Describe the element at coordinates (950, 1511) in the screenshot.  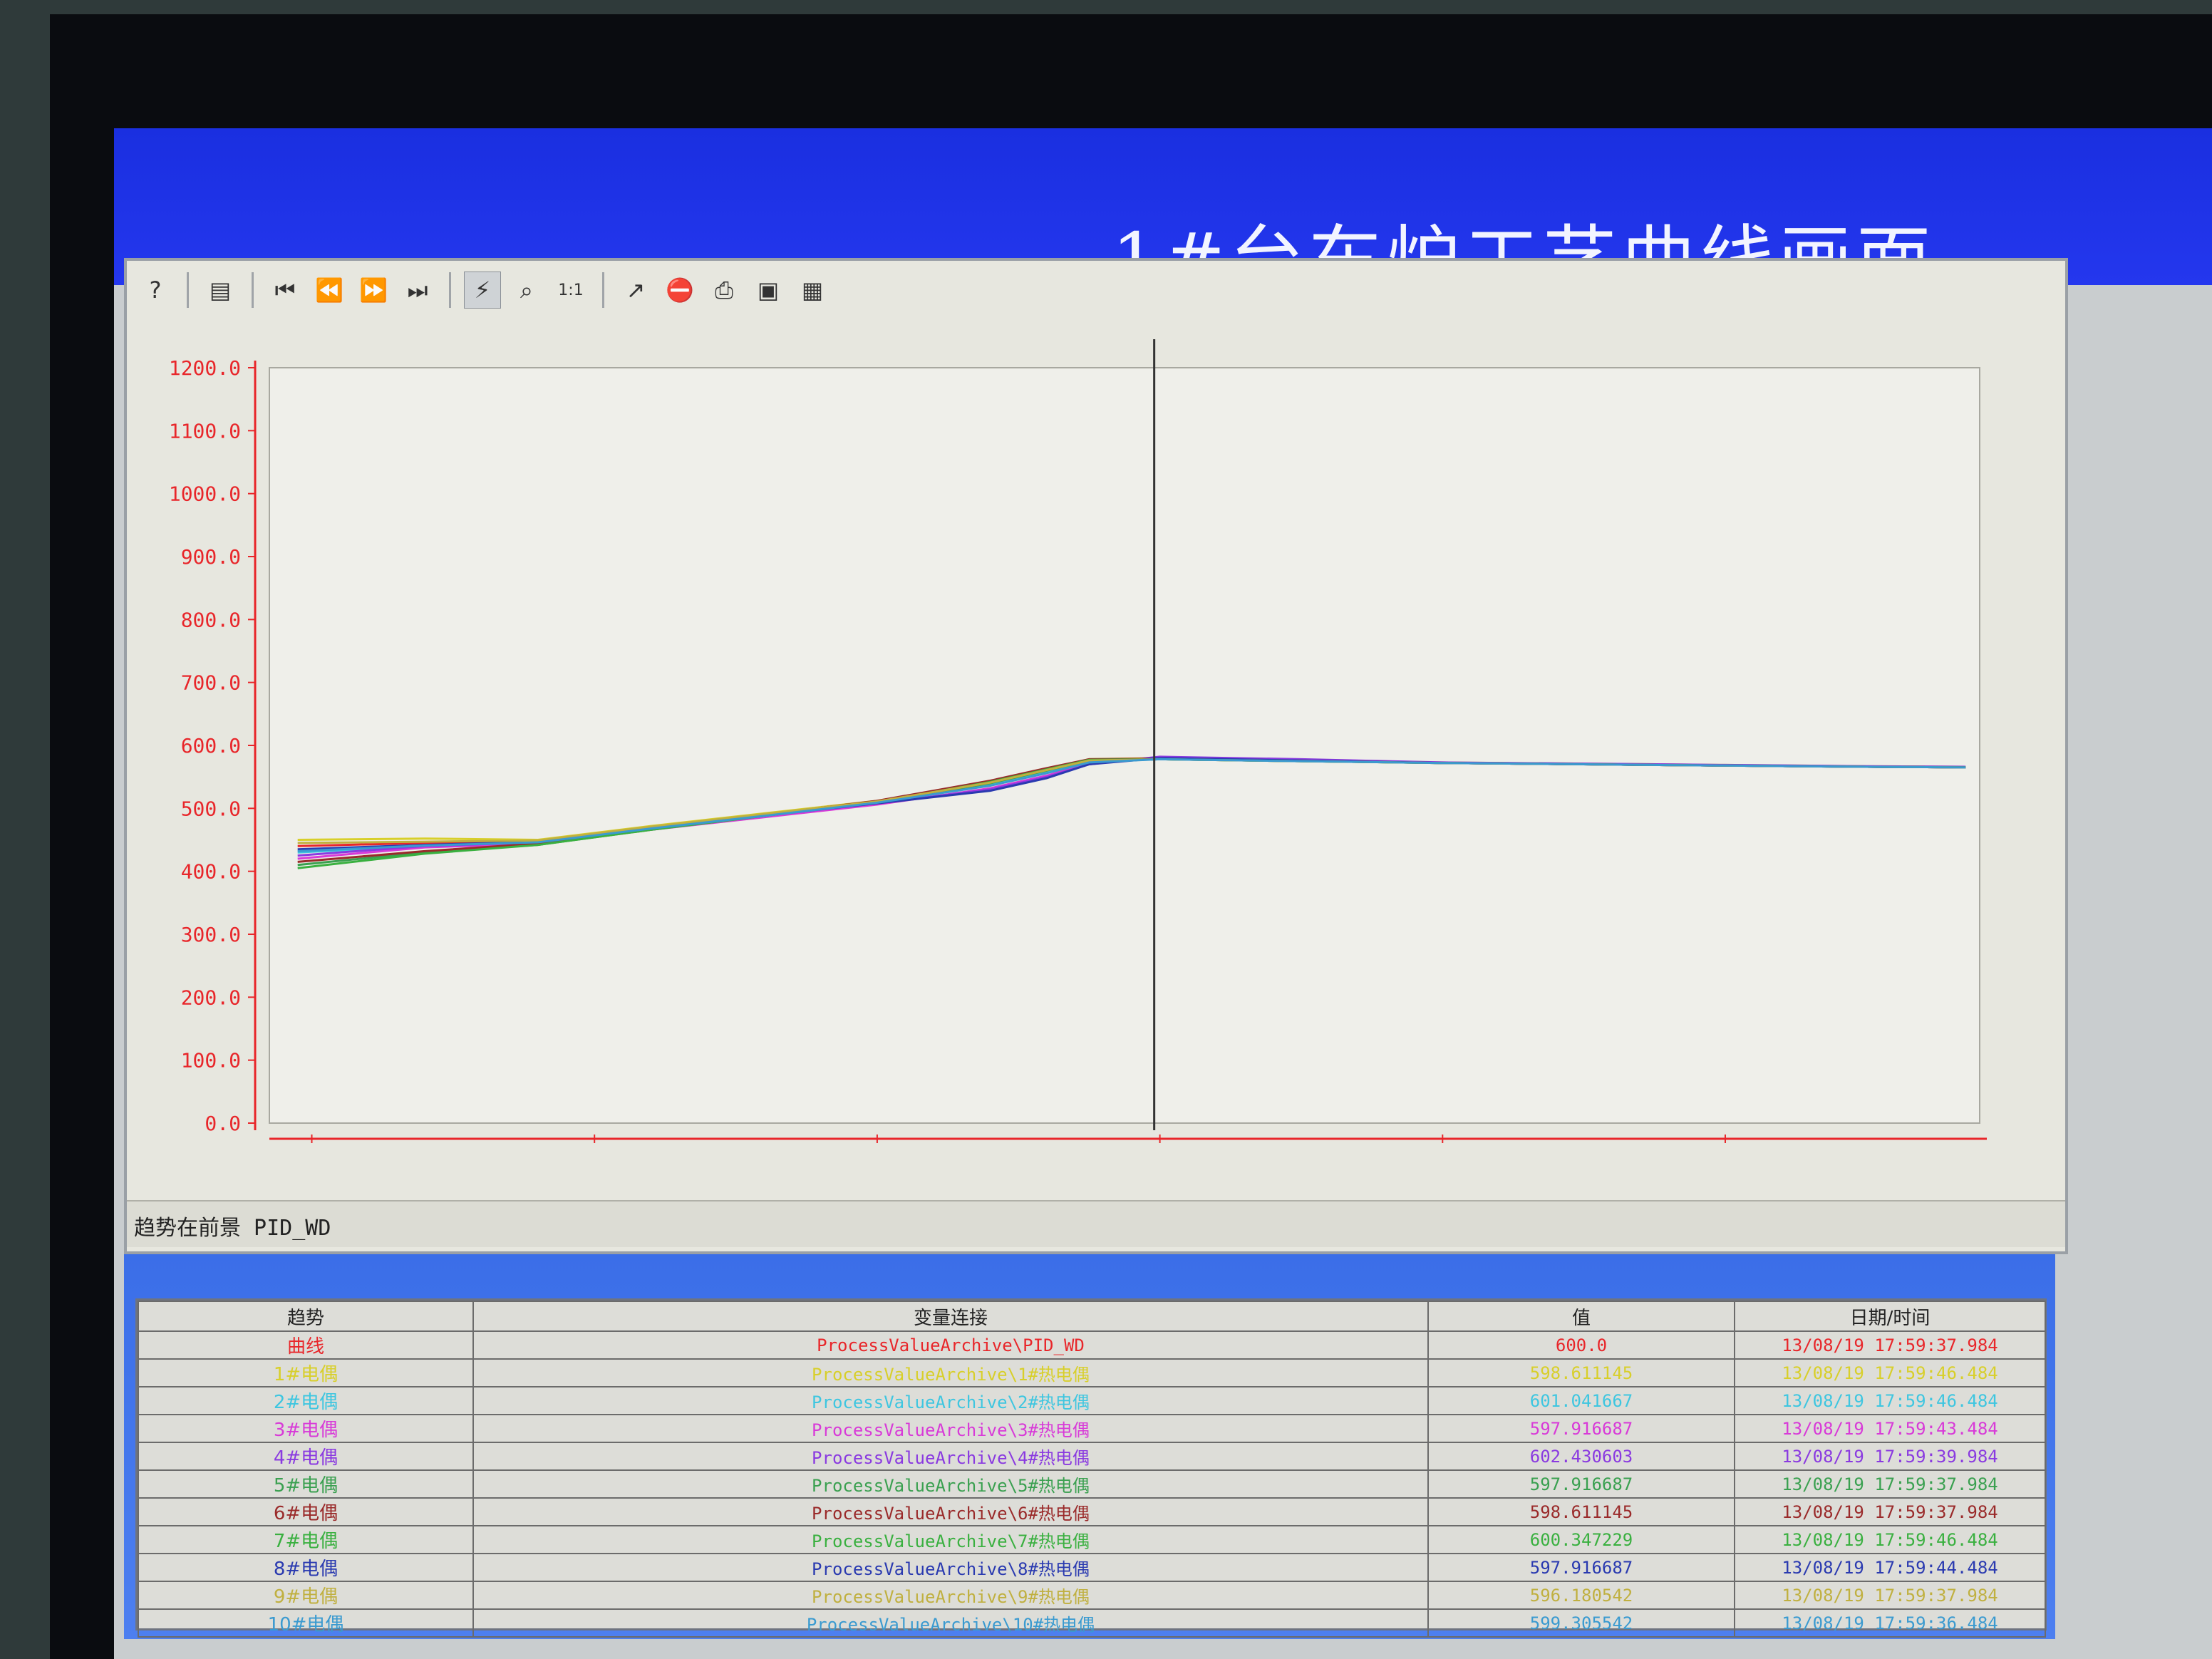
I see `cell-variable: ProcessValueArchive\6#热电偶` at that location.